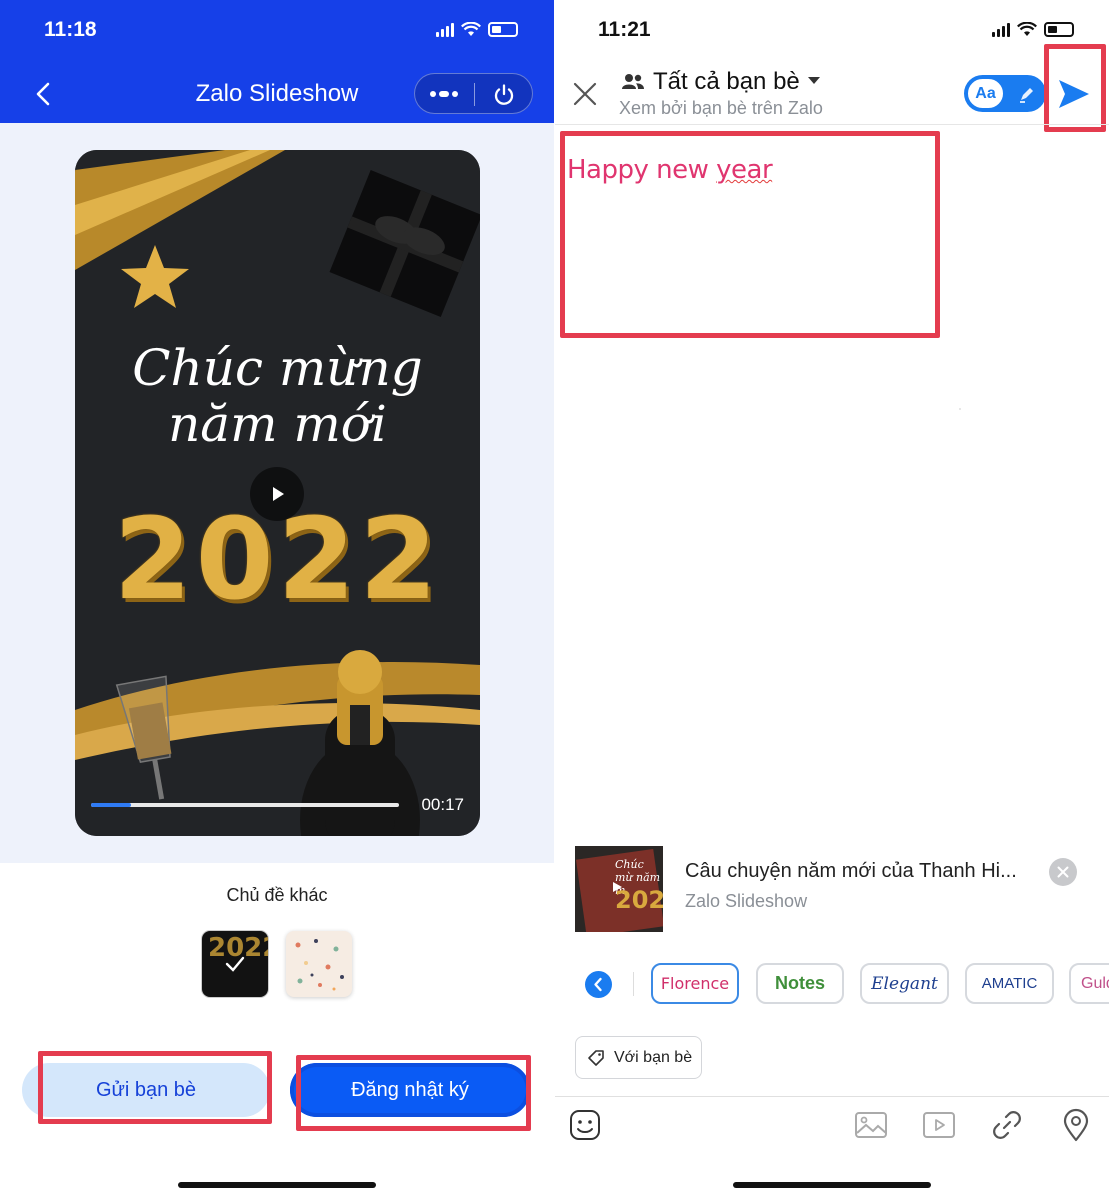 Image resolution: width=1109 pixels, height=1200 pixels. I want to click on compose-text: Happy new year, so click(670, 170).